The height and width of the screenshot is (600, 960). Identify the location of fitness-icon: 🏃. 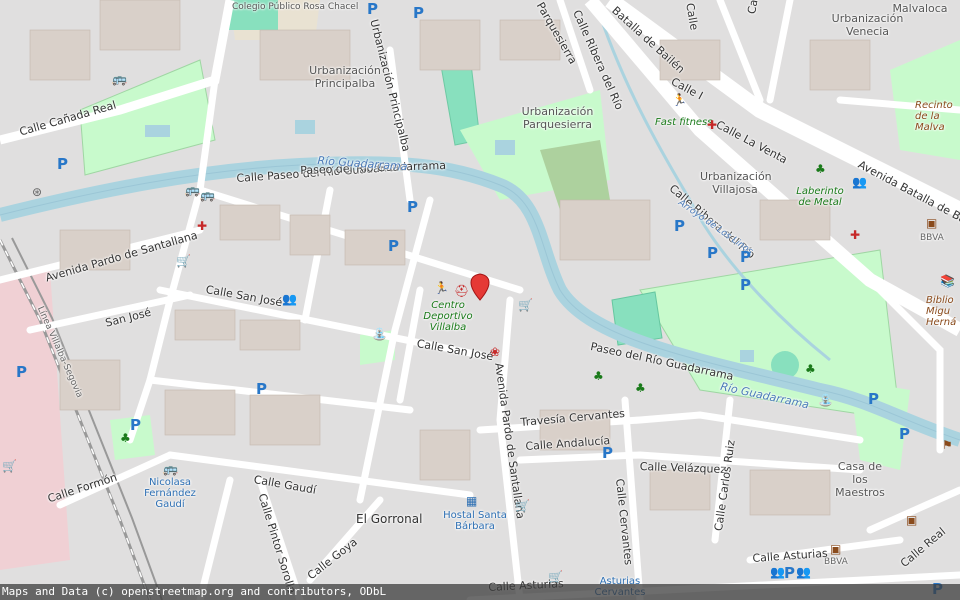
(679, 100).